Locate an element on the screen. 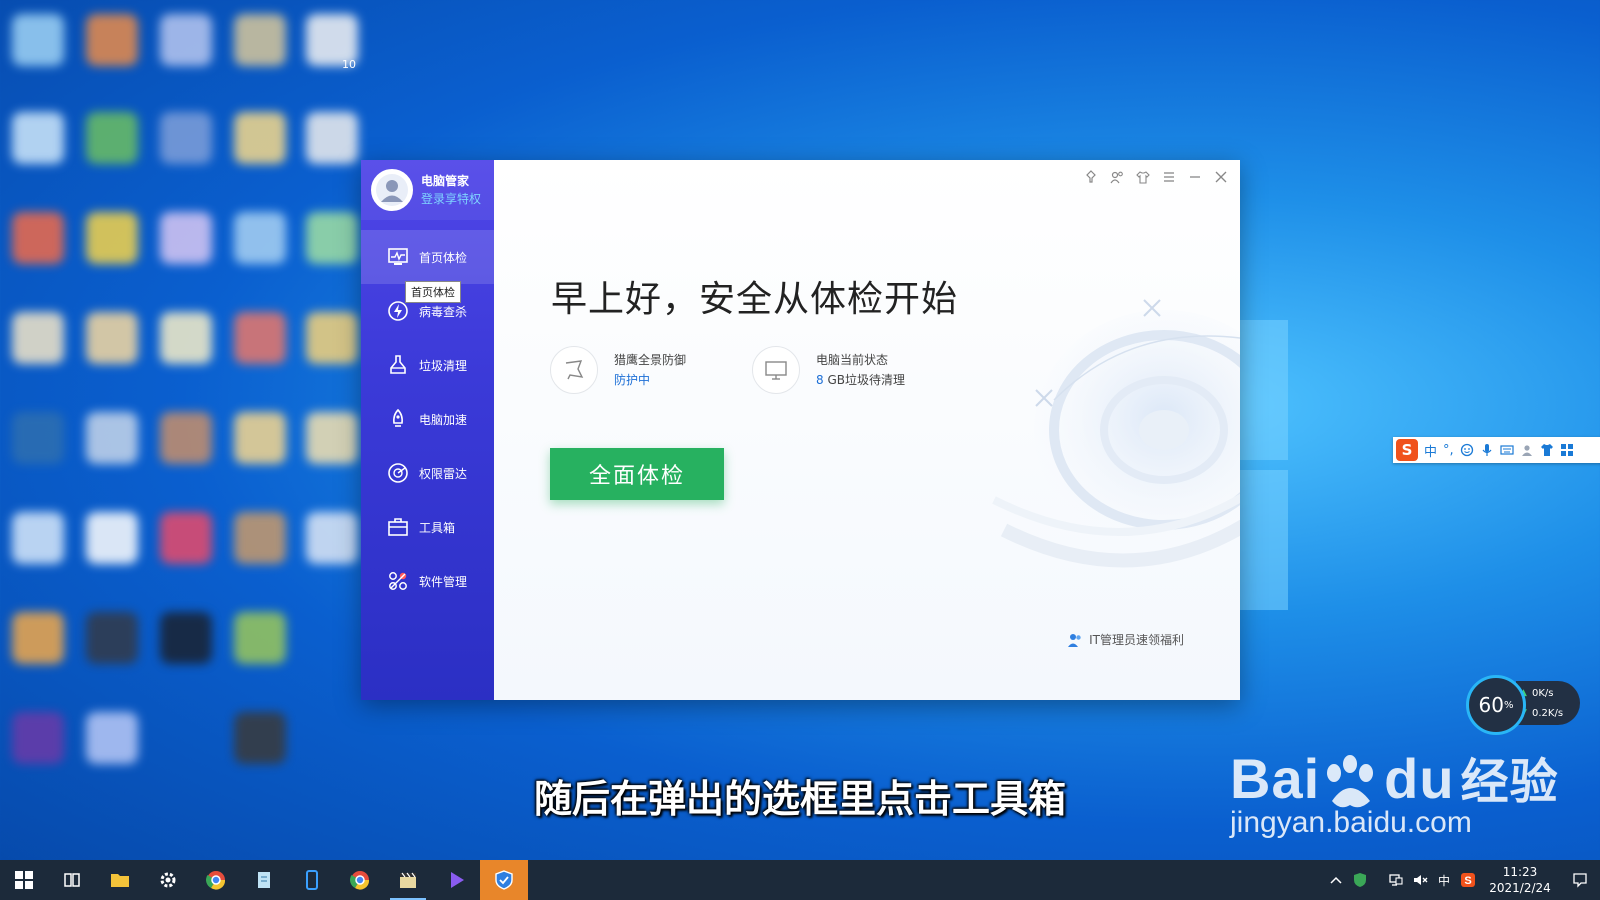 The image size is (1600, 900). notification-center-icon is located at coordinates (1580, 880).